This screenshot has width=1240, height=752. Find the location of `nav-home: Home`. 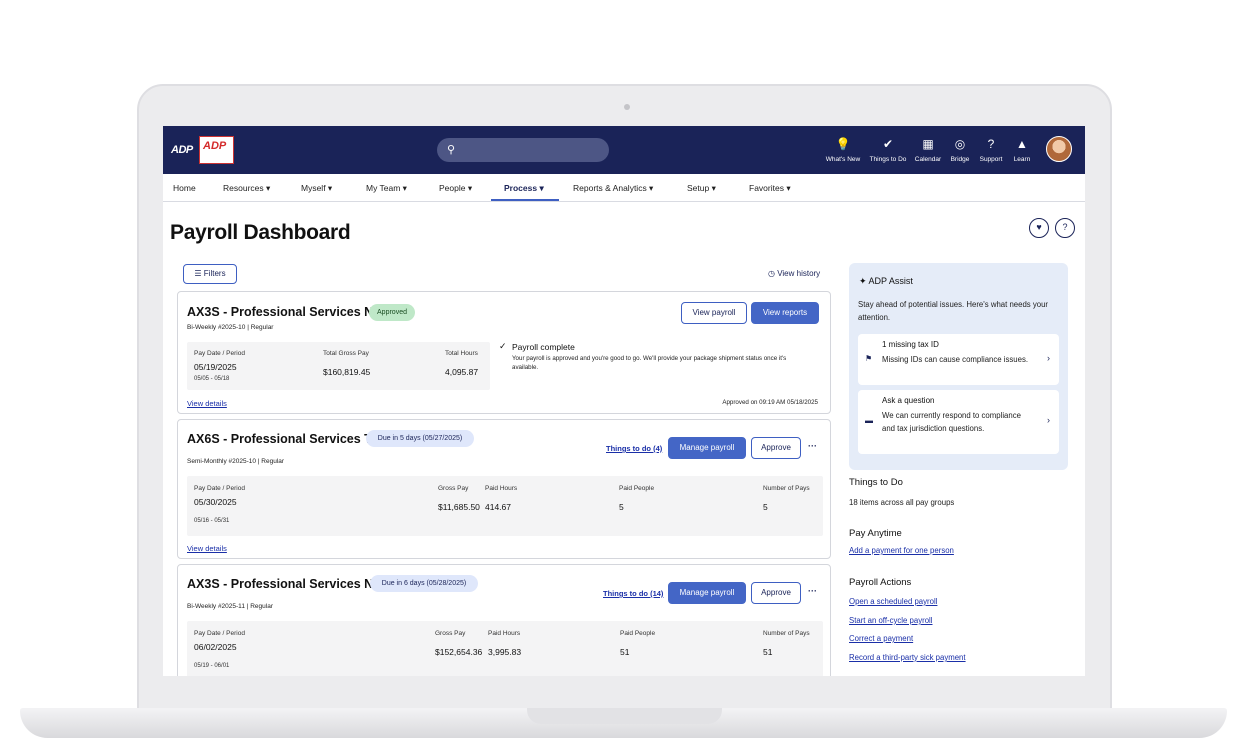

nav-home: Home is located at coordinates (184, 188).